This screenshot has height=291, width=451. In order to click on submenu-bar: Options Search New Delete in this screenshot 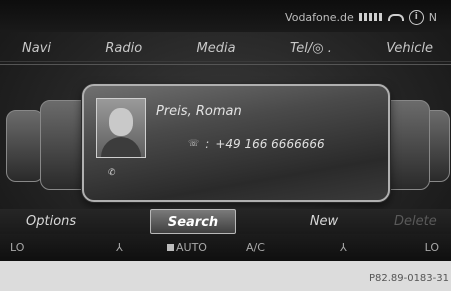, I will do `click(225, 221)`.